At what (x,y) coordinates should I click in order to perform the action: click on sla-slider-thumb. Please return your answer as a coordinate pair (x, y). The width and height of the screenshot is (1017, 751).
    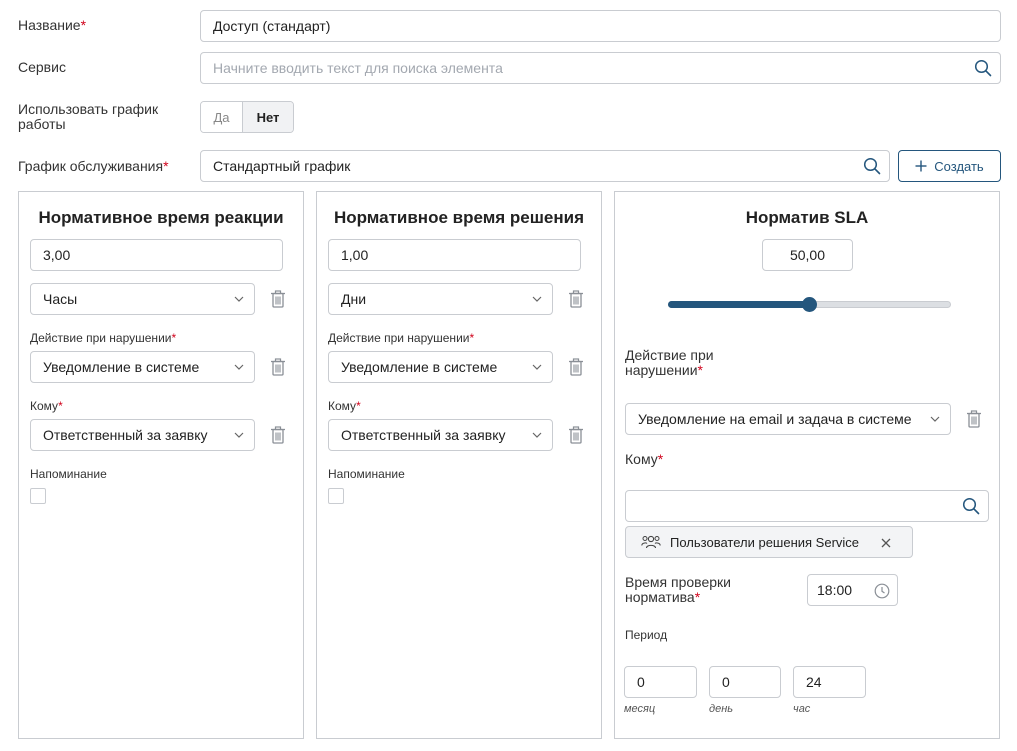
    Looking at the image, I should click on (809, 304).